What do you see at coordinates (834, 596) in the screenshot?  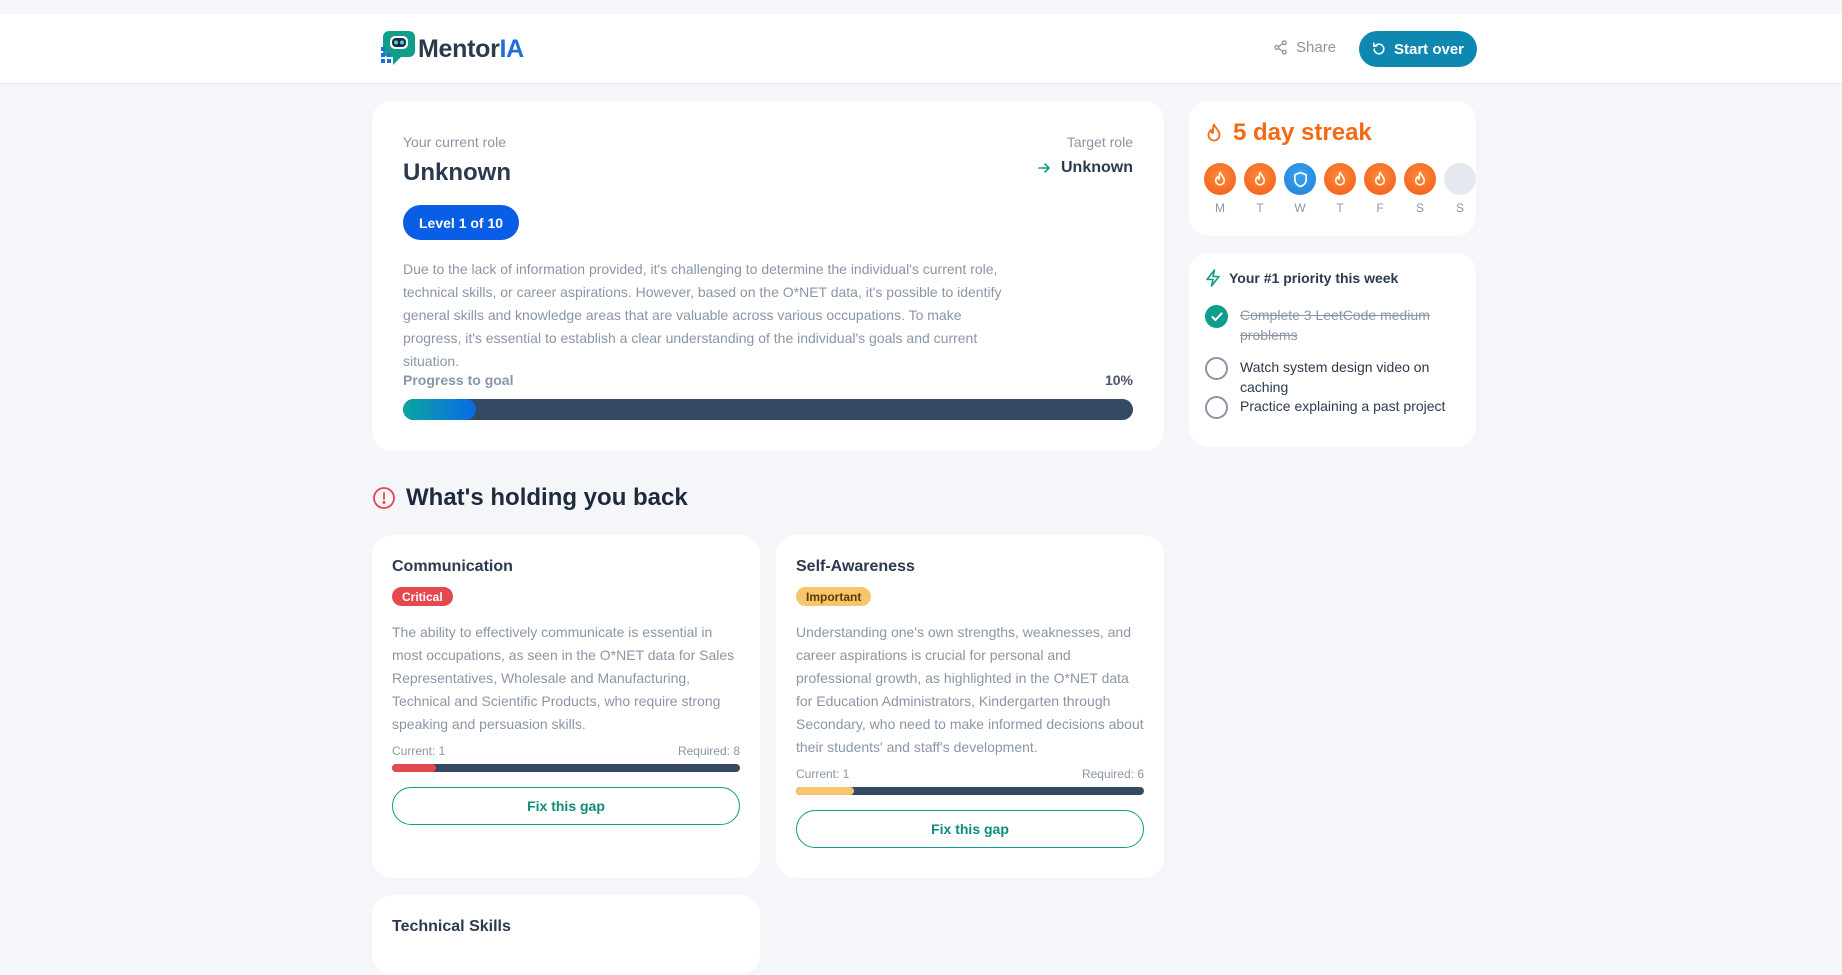 I see `severity-badge: Important` at bounding box center [834, 596].